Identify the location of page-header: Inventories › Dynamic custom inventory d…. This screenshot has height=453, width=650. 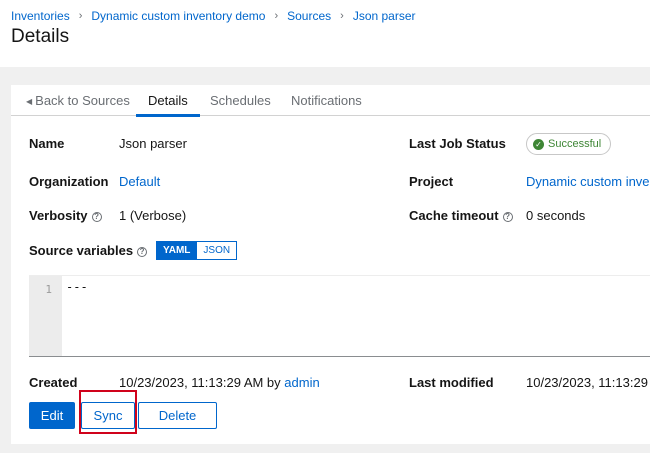
(325, 33).